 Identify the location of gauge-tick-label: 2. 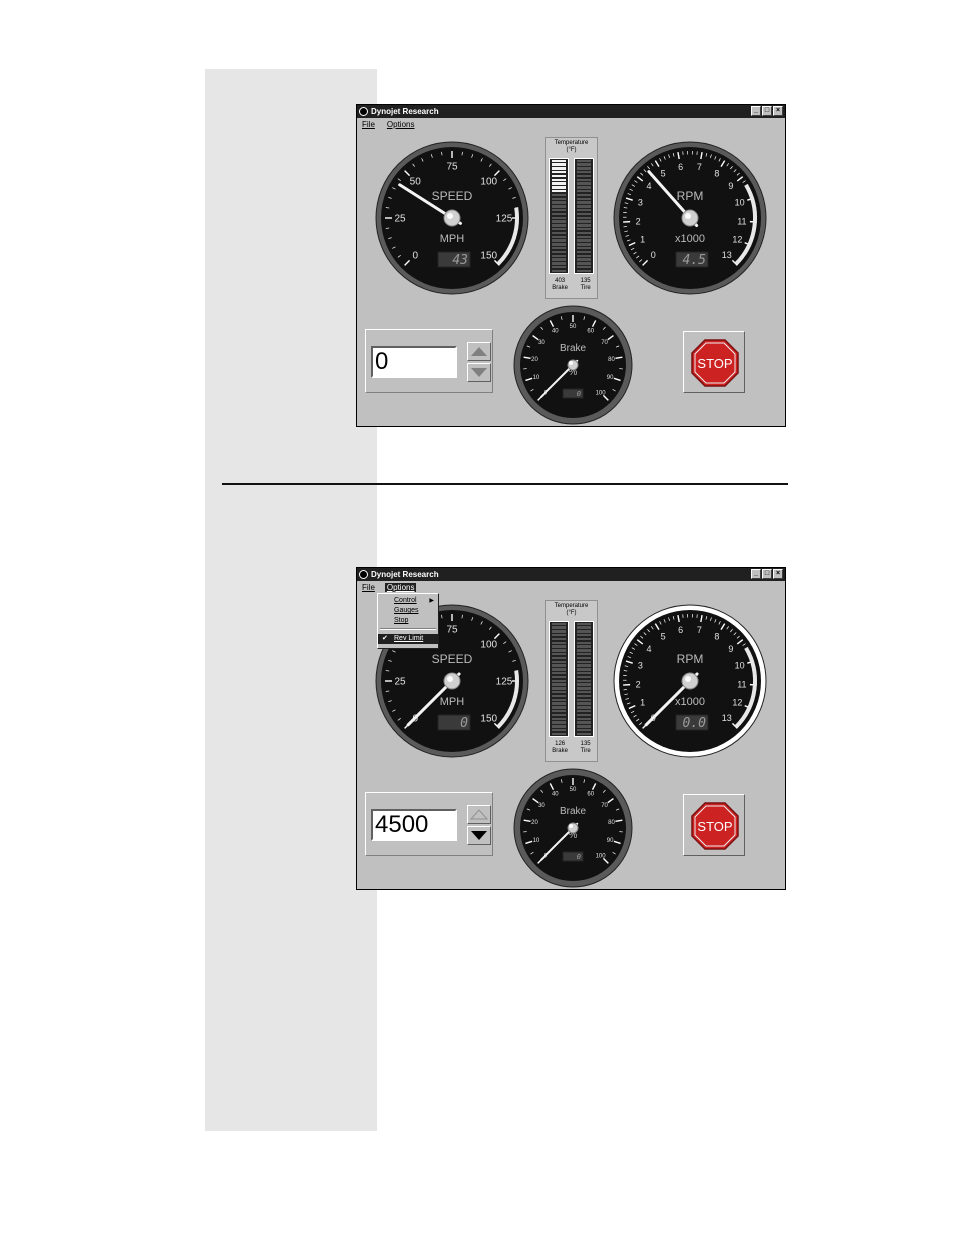
(638, 684).